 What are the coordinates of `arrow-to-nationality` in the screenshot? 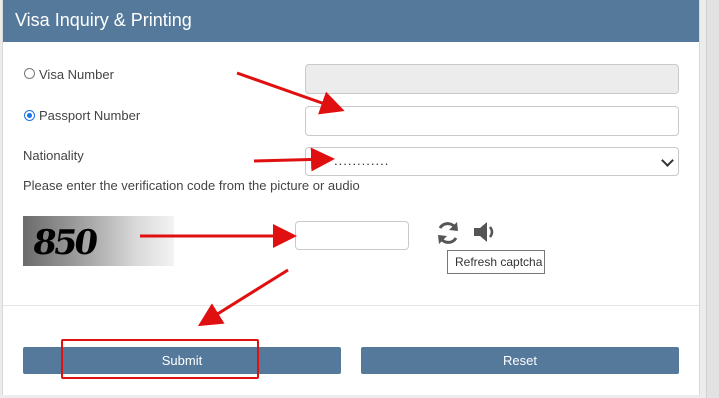 It's located at (294, 159).